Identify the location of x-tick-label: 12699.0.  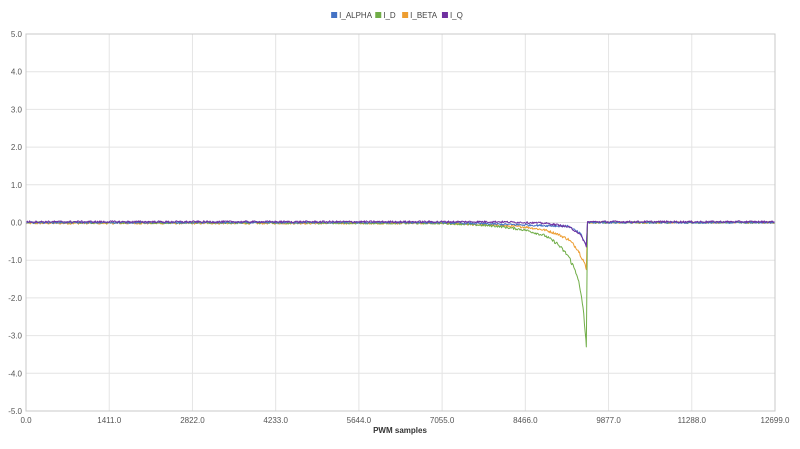
(775, 420).